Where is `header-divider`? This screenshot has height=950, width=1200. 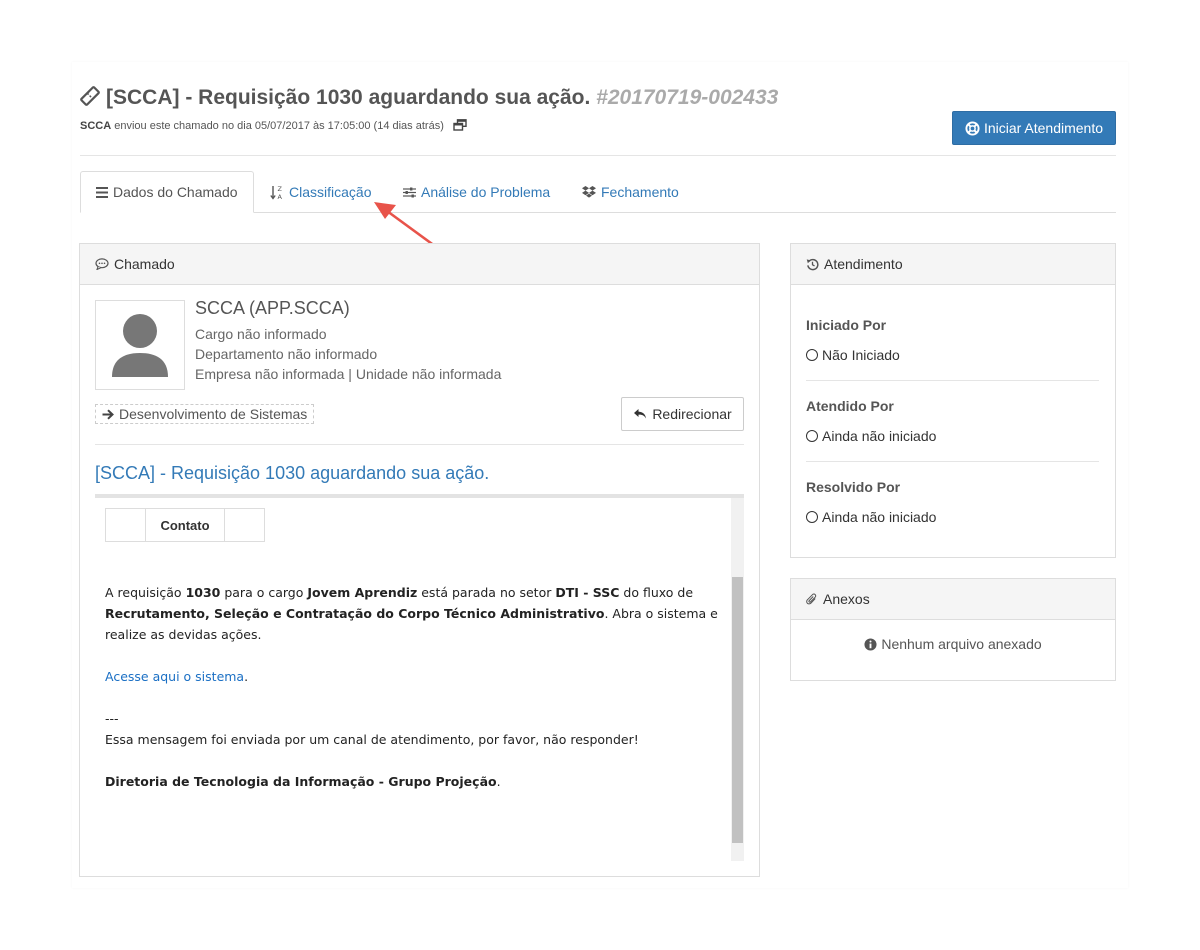
header-divider is located at coordinates (598, 155).